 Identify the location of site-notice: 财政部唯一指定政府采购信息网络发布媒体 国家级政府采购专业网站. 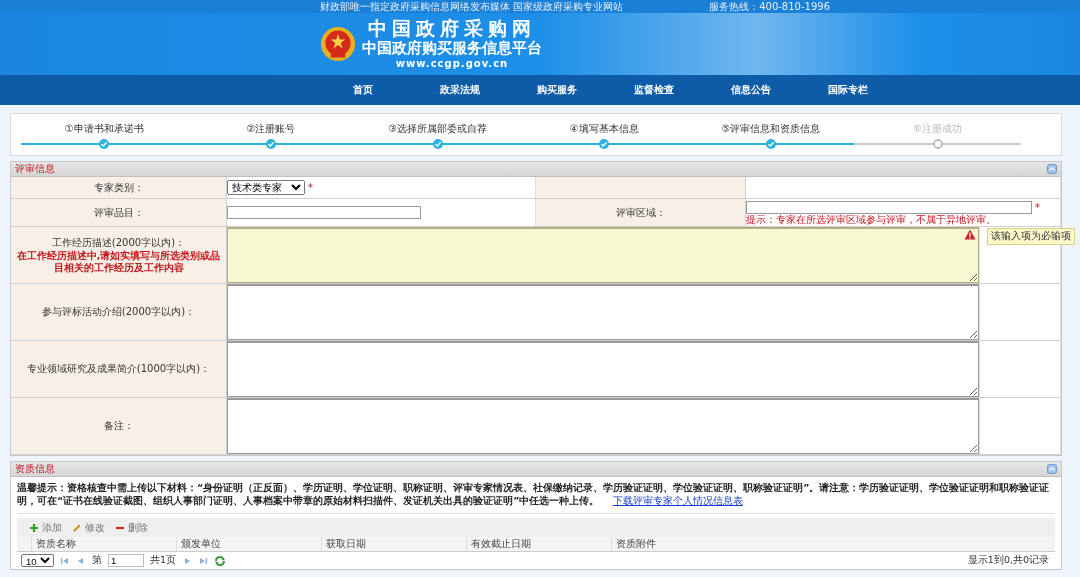
(472, 6).